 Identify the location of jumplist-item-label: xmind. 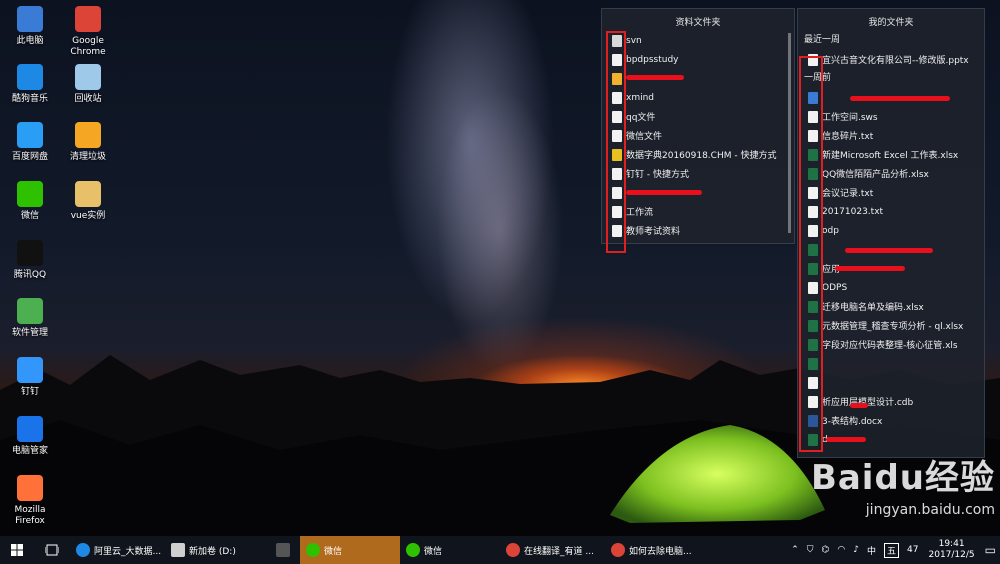
(640, 97).